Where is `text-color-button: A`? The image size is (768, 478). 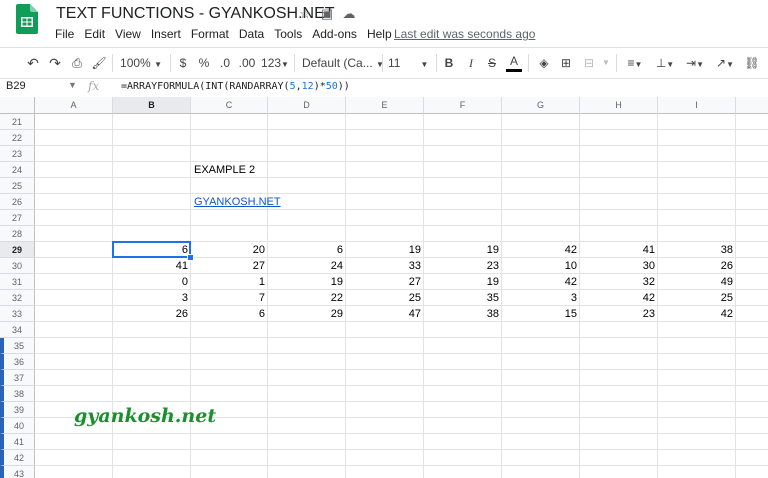 text-color-button: A is located at coordinates (514, 62).